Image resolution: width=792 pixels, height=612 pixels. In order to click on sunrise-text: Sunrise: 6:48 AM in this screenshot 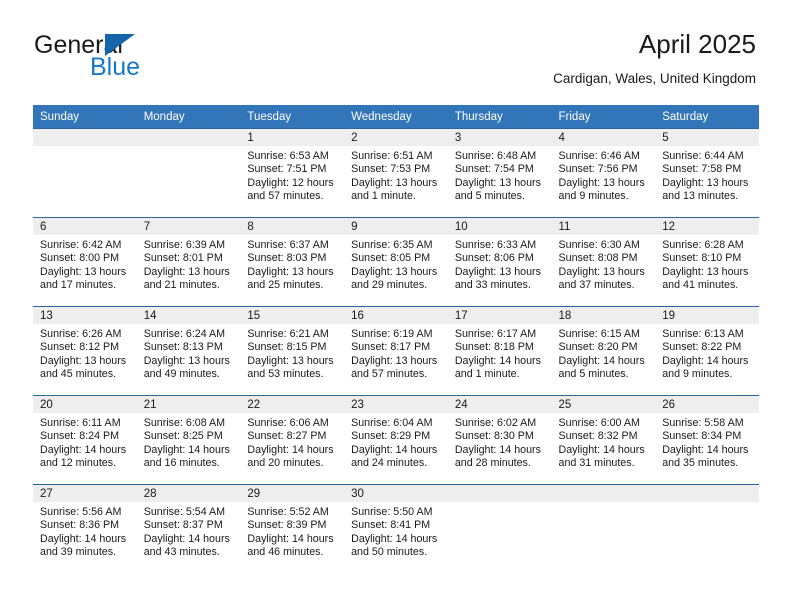, I will do `click(495, 156)`.